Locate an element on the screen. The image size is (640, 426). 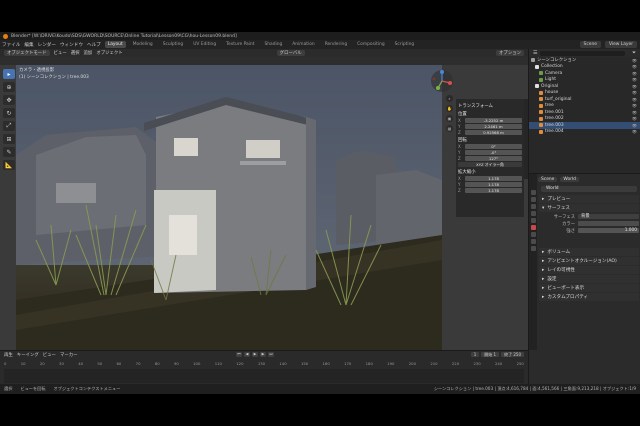
current-frame-field: 1 is located at coordinates (475, 354).